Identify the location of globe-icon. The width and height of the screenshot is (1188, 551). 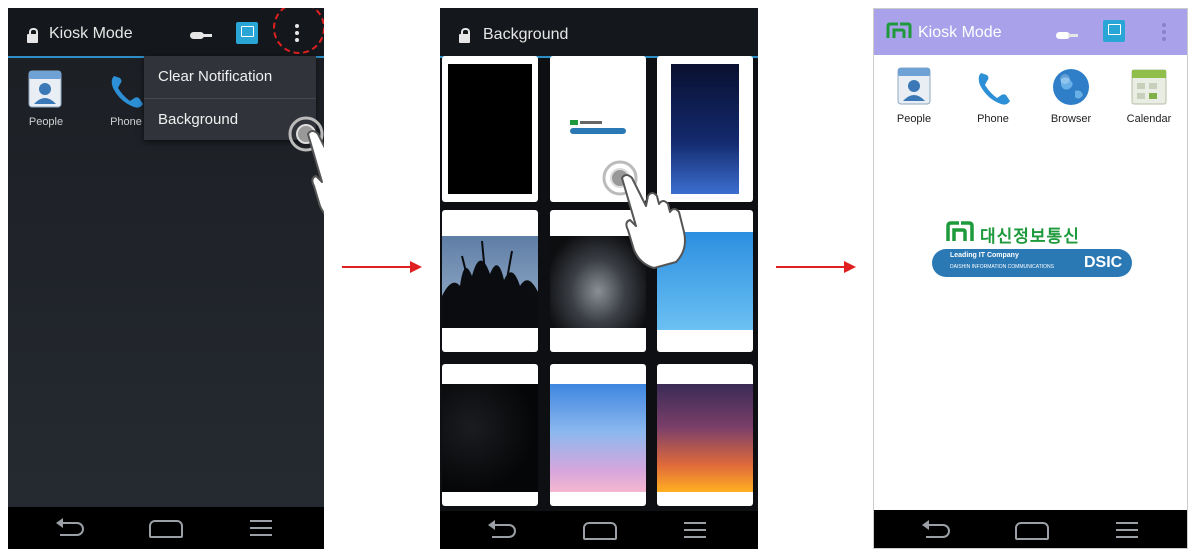
(1071, 87).